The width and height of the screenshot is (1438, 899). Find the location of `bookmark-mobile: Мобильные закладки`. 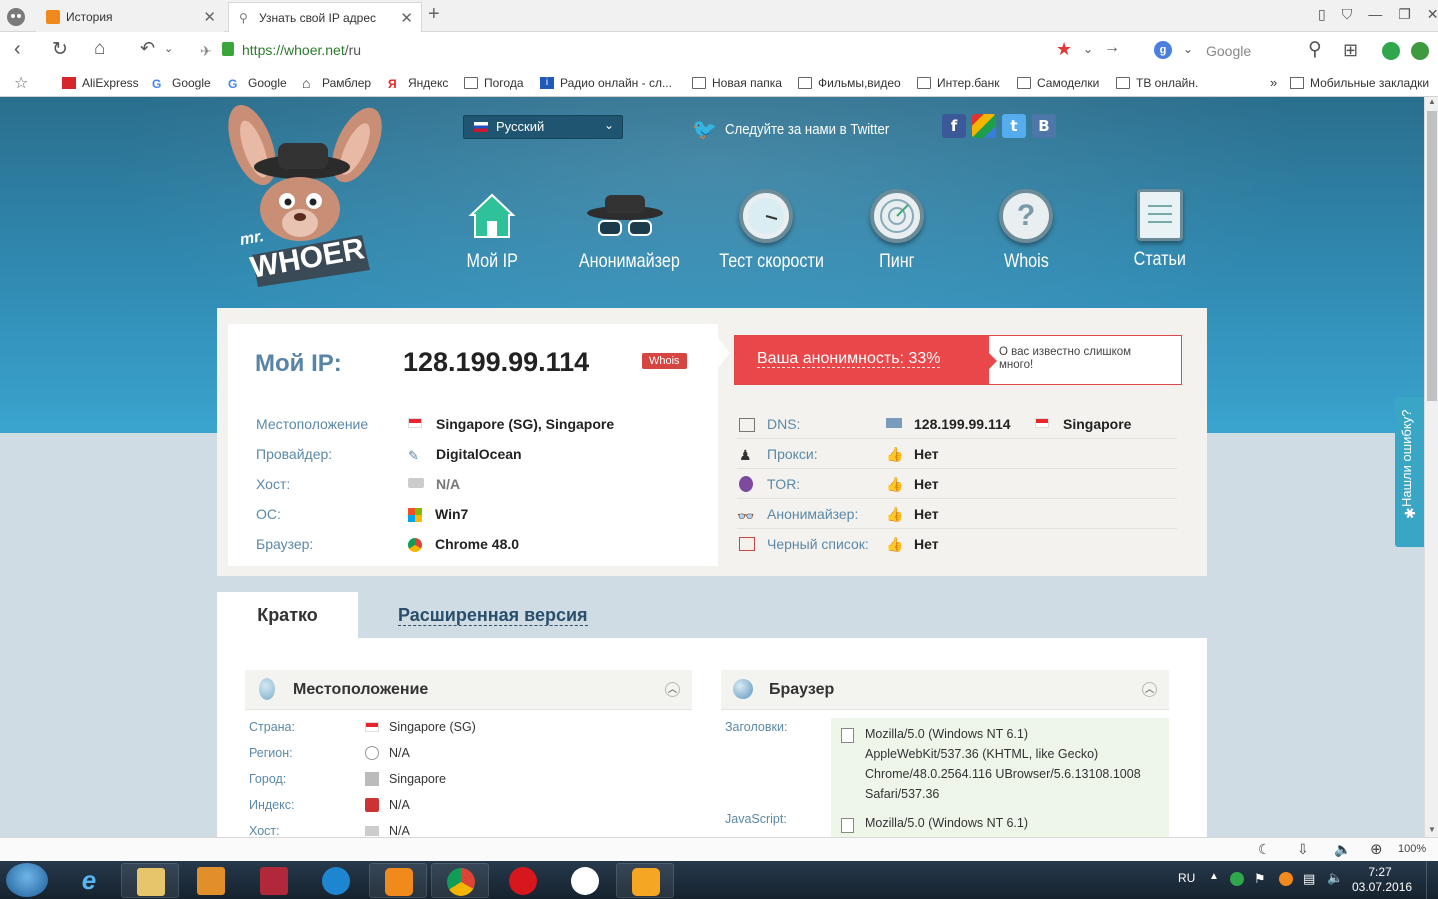

bookmark-mobile: Мобильные закладки is located at coordinates (1359, 83).